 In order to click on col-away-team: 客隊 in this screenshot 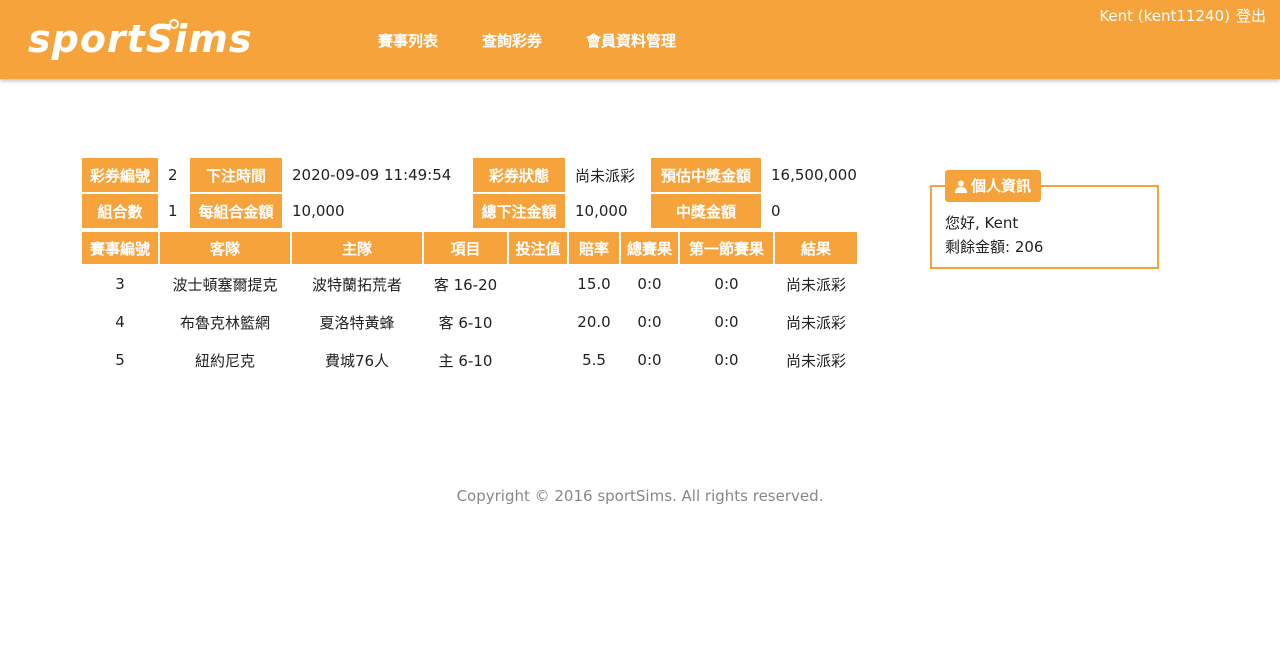, I will do `click(225, 248)`.